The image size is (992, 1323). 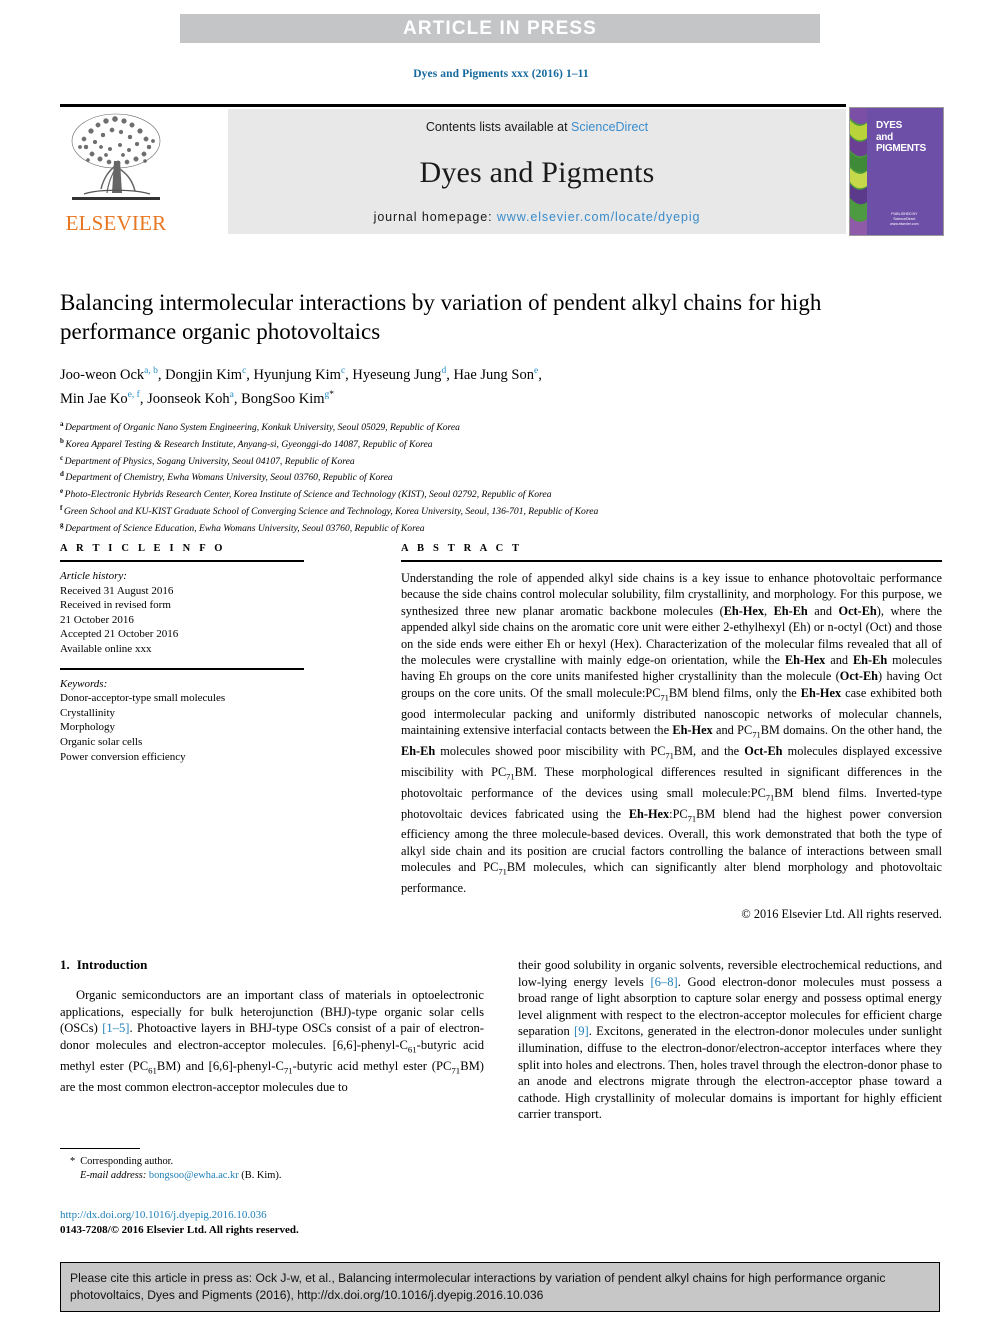 I want to click on citation-ref-9: [9], so click(x=581, y=1031).